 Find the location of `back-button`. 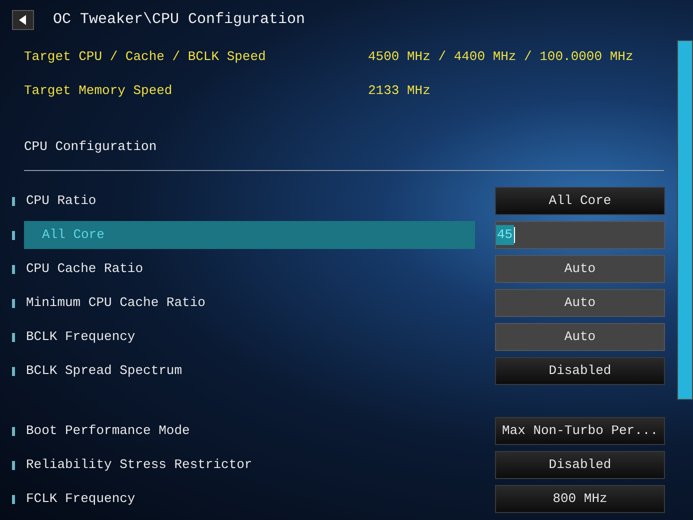

back-button is located at coordinates (23, 20).